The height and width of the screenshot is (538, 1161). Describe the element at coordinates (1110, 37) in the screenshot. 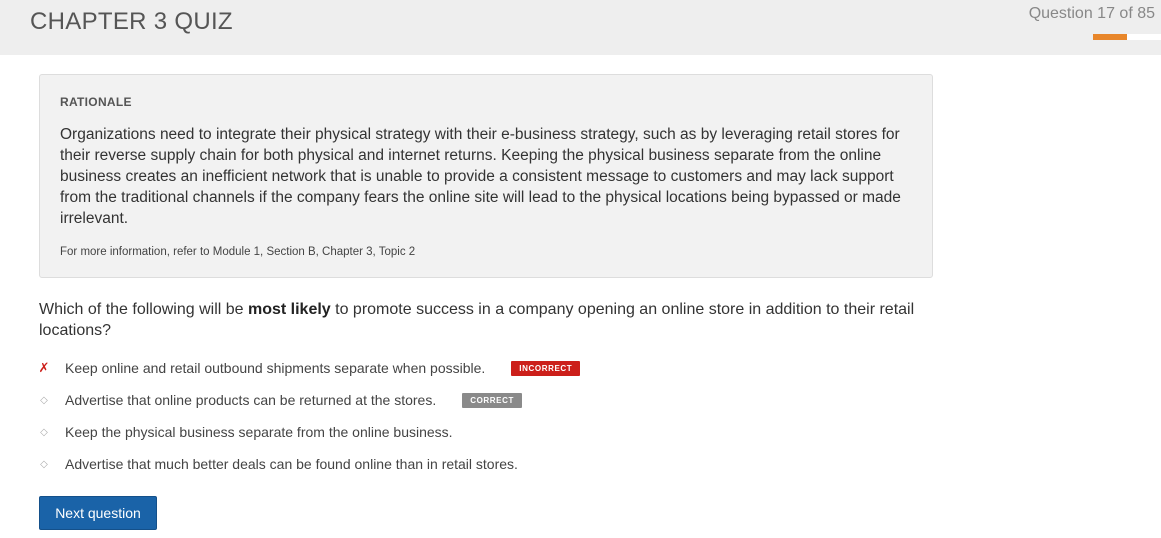

I see `progress-bar-fill` at that location.